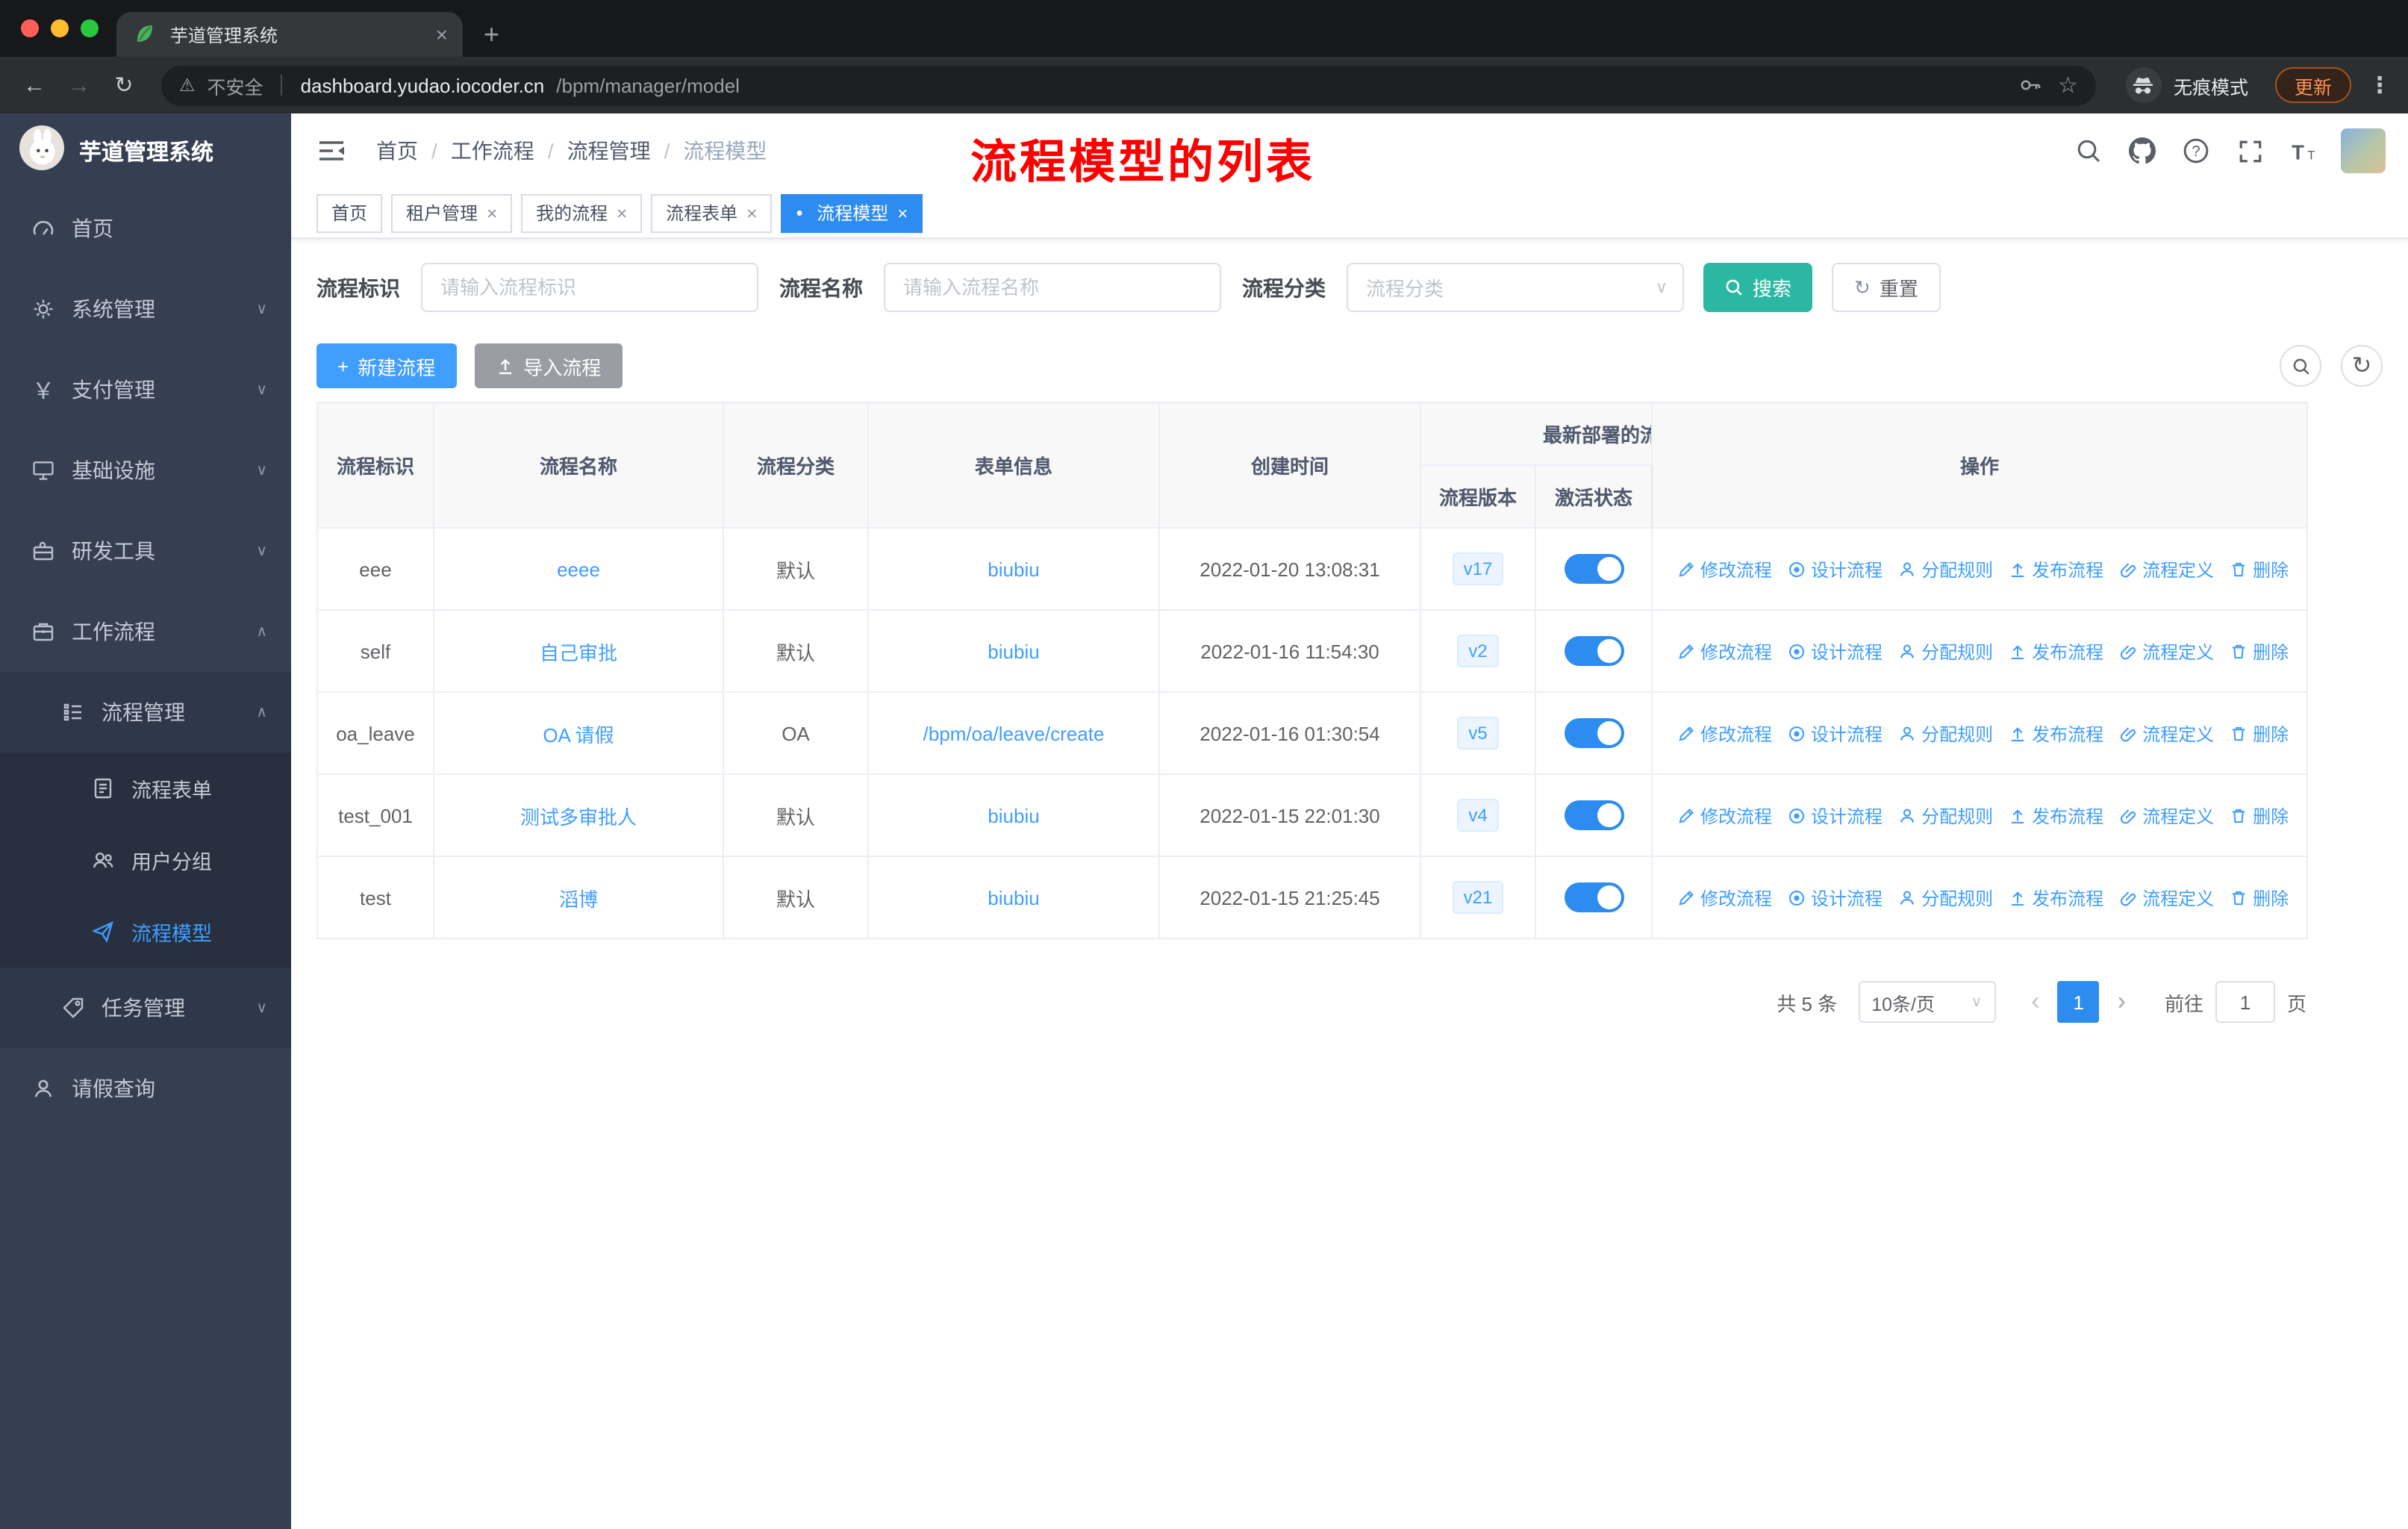 This screenshot has height=1529, width=2408. I want to click on sidebar-item-workflow: 工作流程 ∧, so click(145, 632).